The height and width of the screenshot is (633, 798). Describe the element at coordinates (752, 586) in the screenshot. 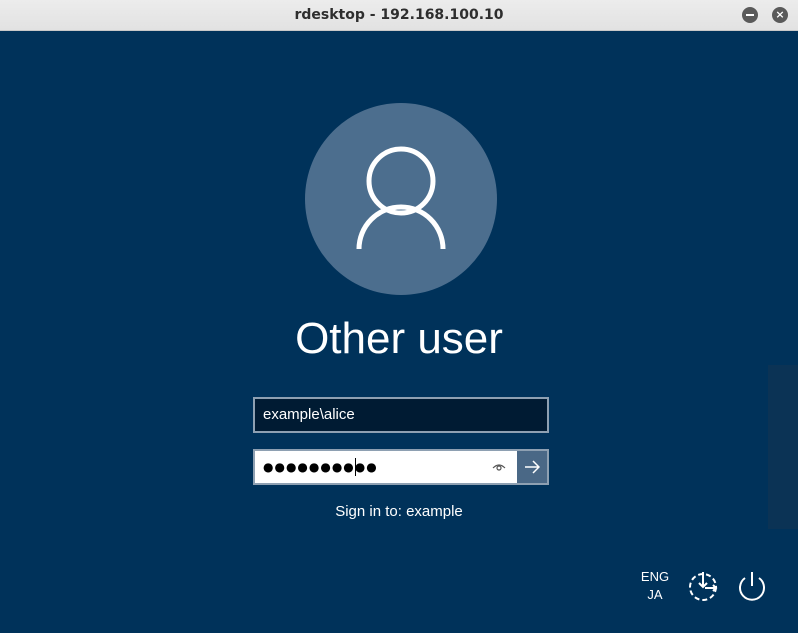

I see `power-icon` at that location.